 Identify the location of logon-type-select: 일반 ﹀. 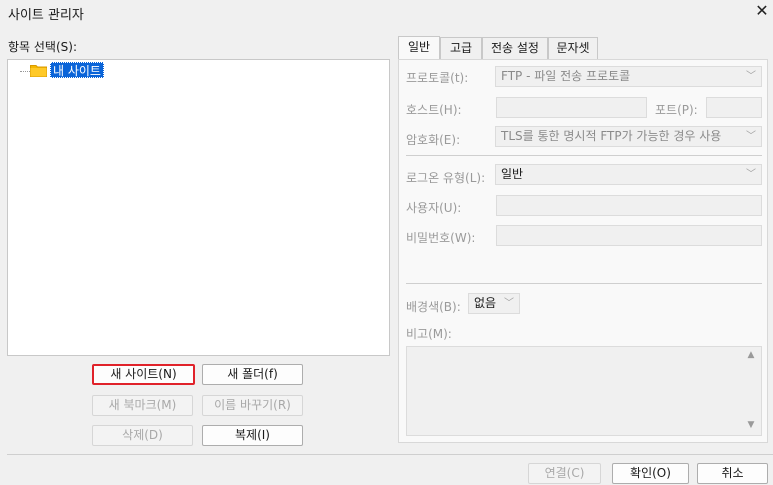
(628, 174).